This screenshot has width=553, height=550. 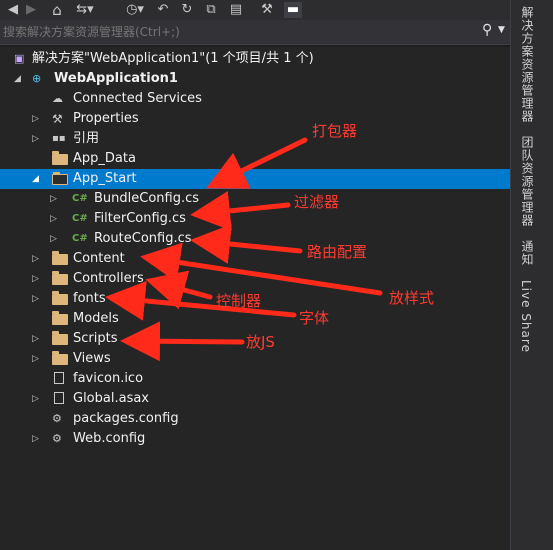 What do you see at coordinates (412, 298) in the screenshot?
I see `annotation-style: 放样式` at bounding box center [412, 298].